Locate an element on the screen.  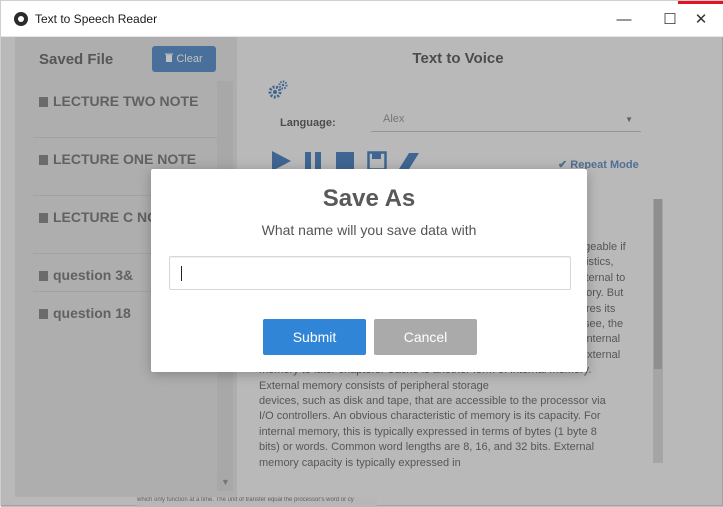
app-logo-icon is located at coordinates (21, 19).